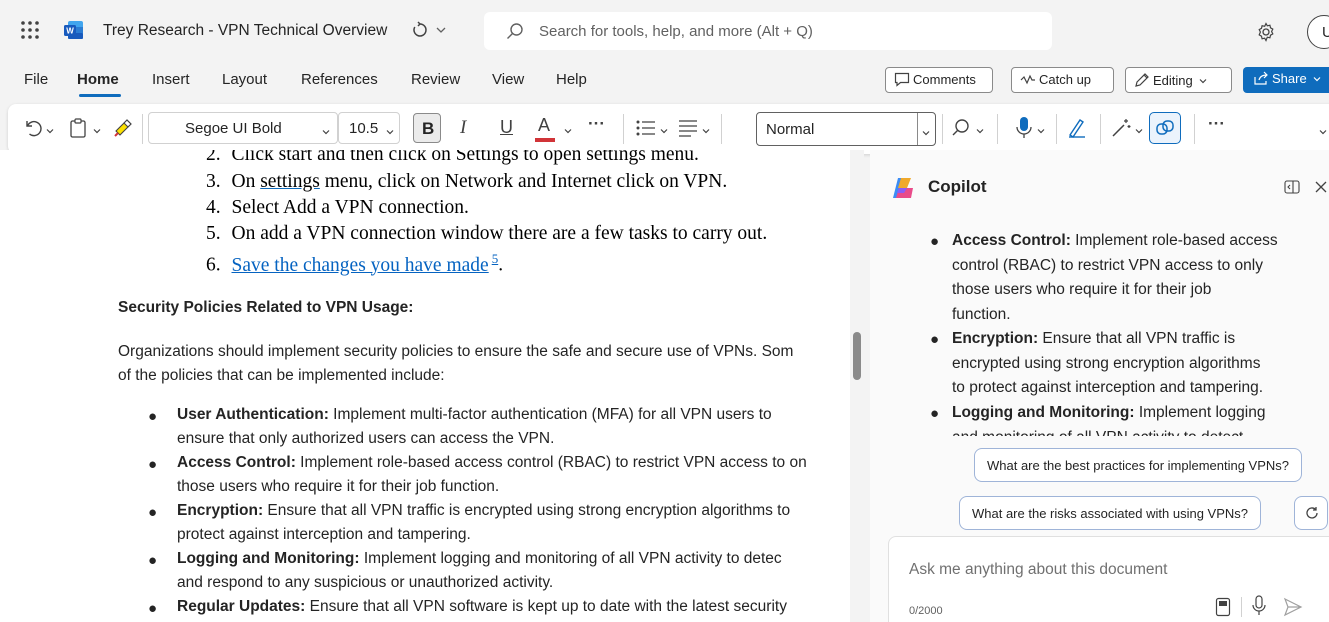 This screenshot has height=622, width=1329. Describe the element at coordinates (706, 128) in the screenshot. I see `align-chevron-down-icon` at that location.